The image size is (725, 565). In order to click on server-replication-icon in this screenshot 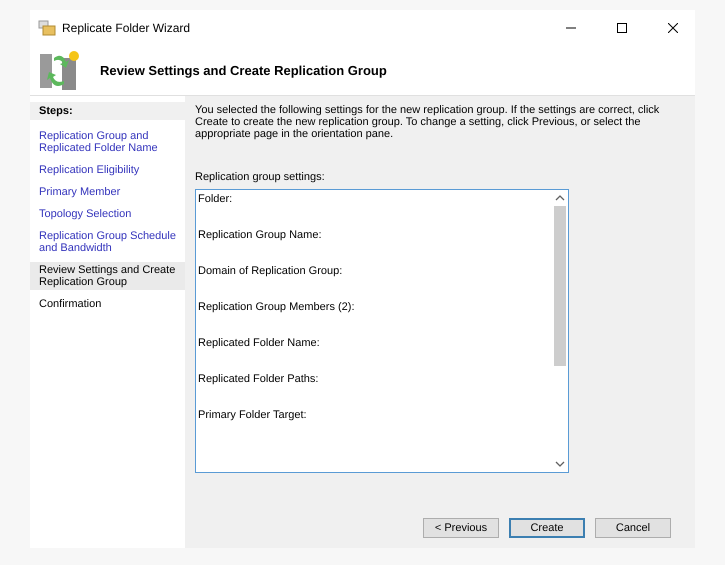, I will do `click(60, 70)`.